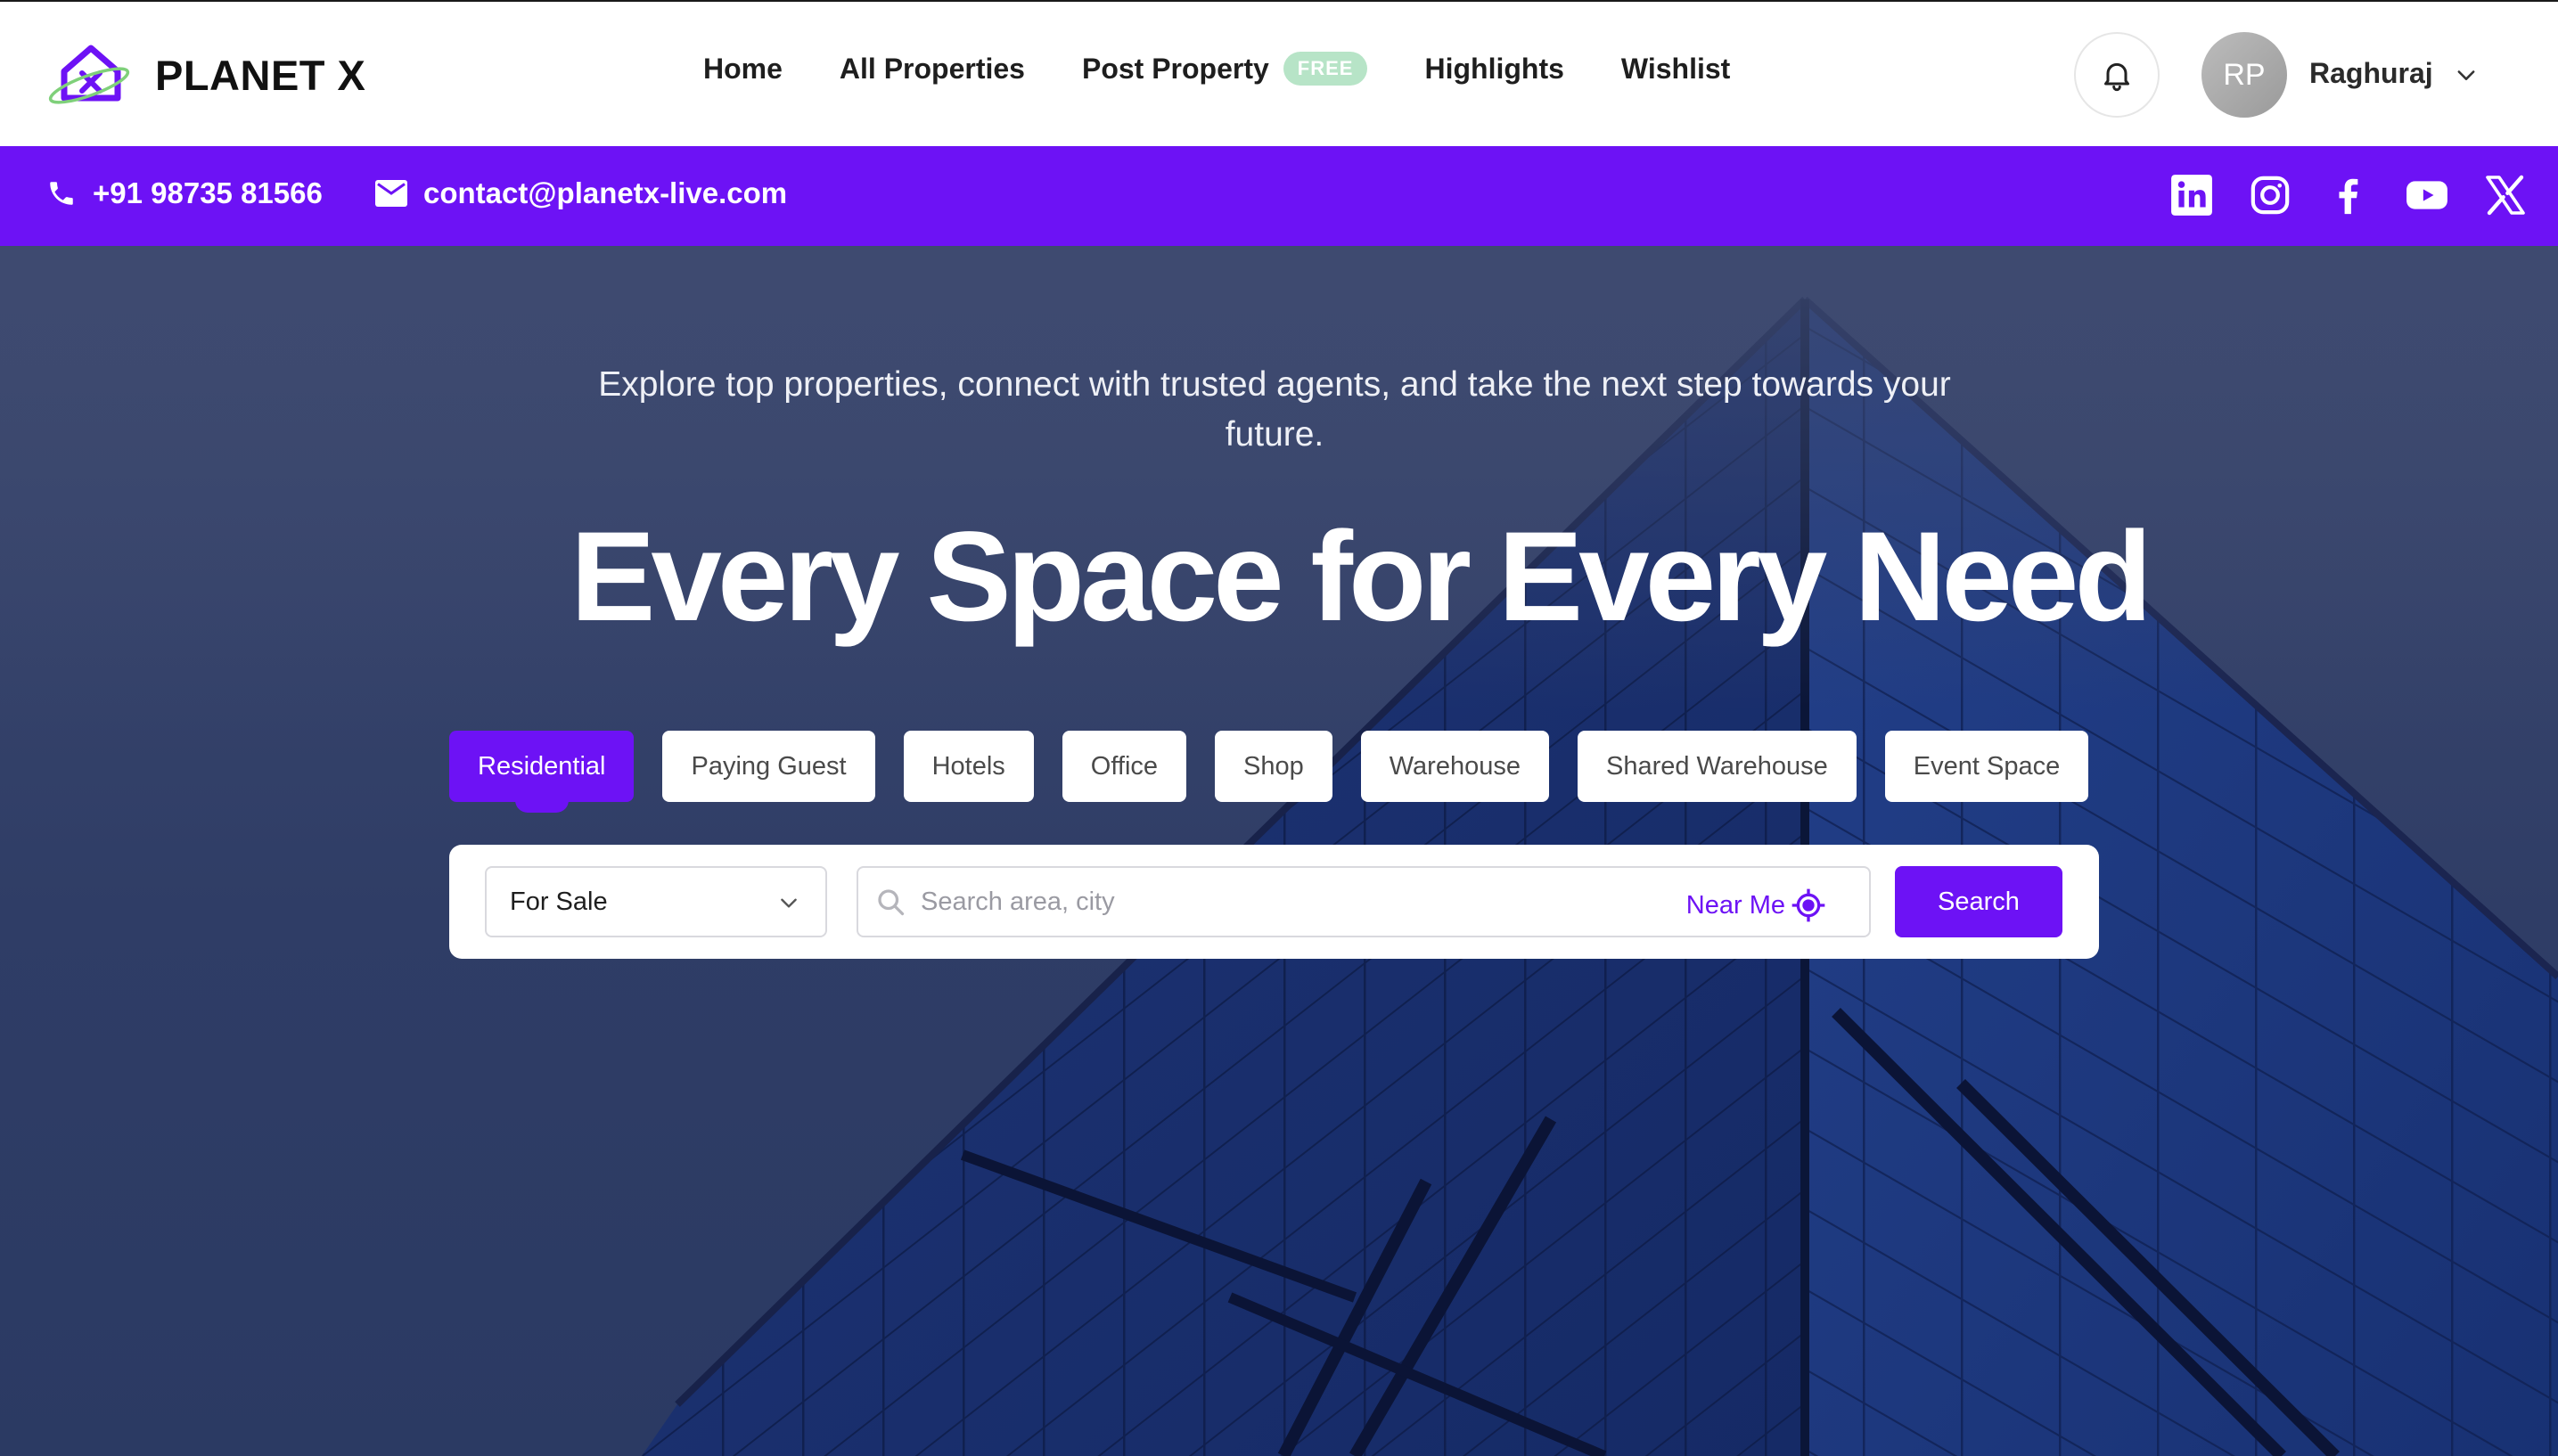  I want to click on search-field: Near Me, so click(1364, 901).